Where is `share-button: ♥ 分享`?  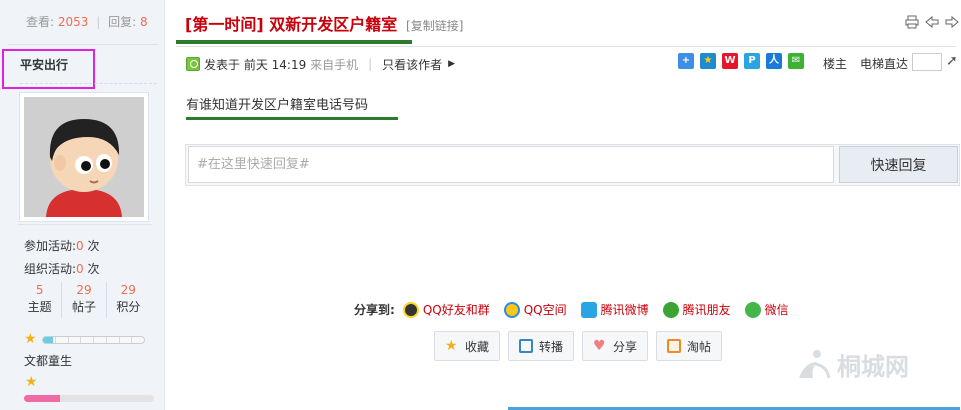
share-button: ♥ 分享 is located at coordinates (615, 346).